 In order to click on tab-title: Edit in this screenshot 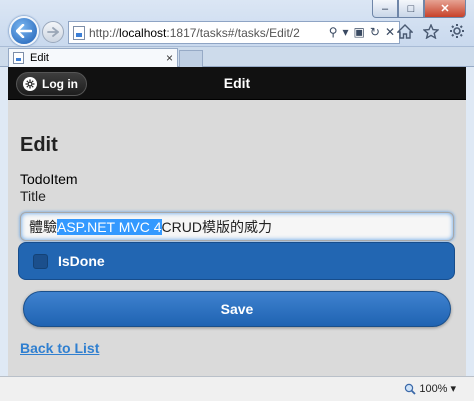, I will do `click(39, 58)`.